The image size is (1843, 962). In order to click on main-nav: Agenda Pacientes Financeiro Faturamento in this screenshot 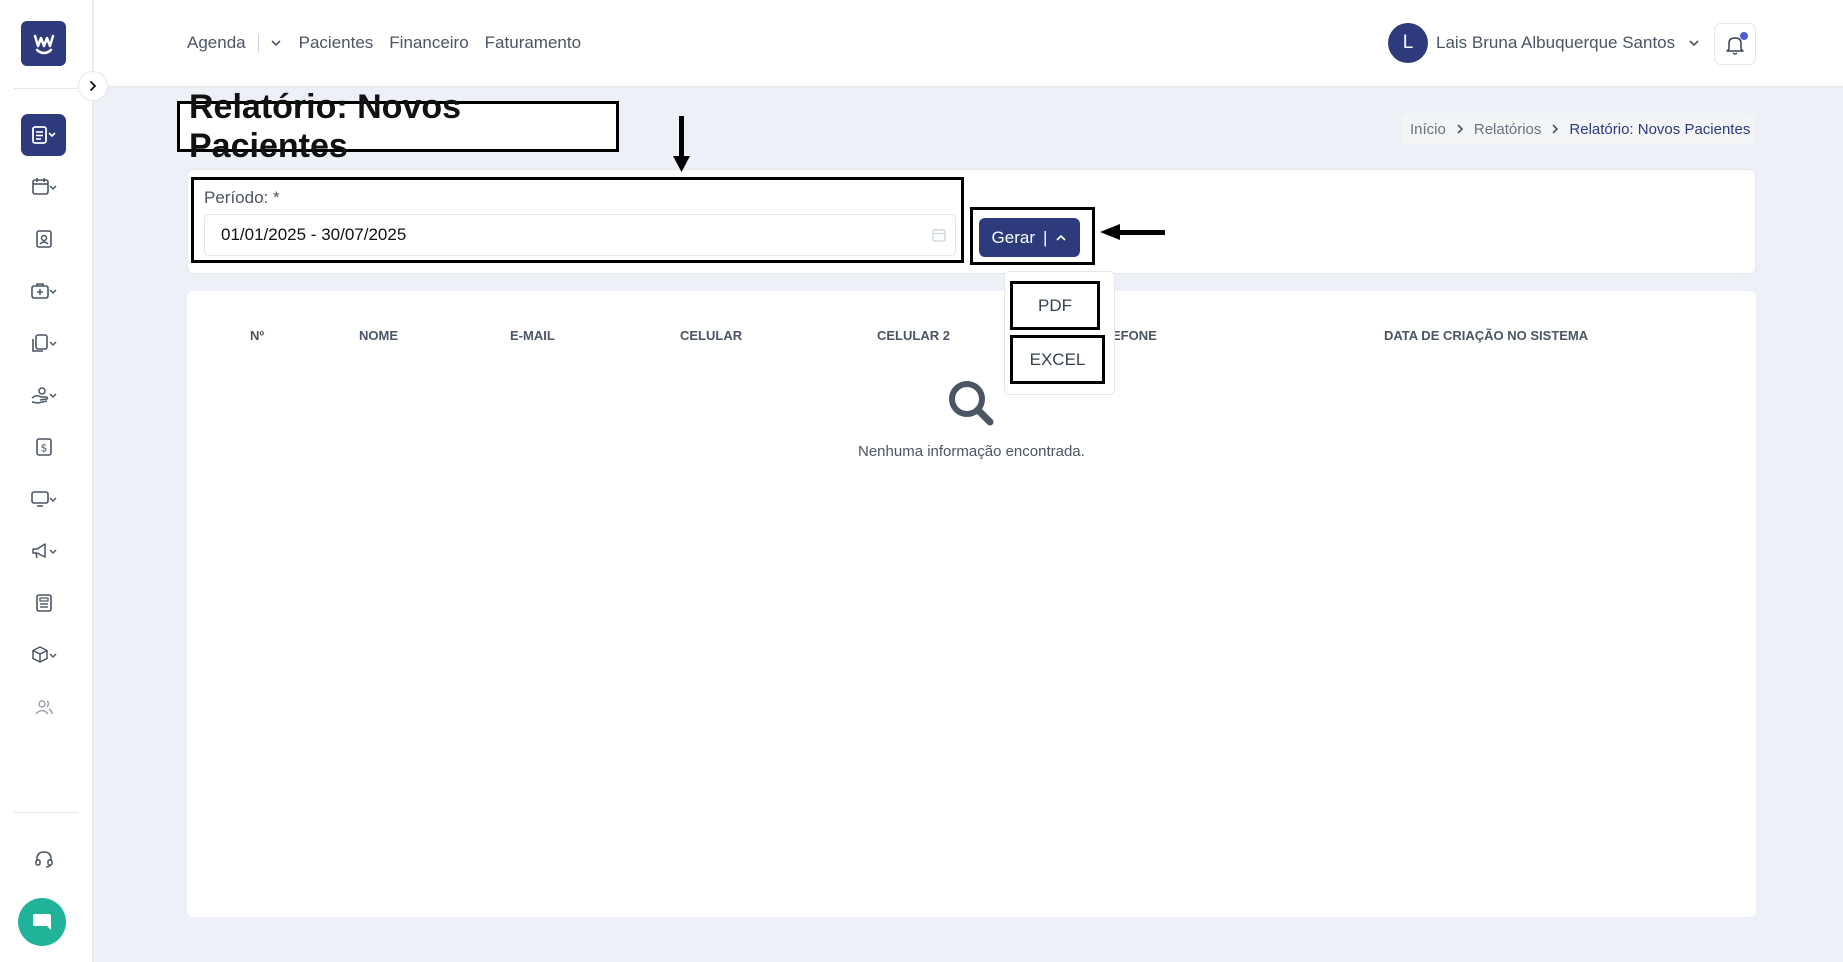, I will do `click(384, 43)`.